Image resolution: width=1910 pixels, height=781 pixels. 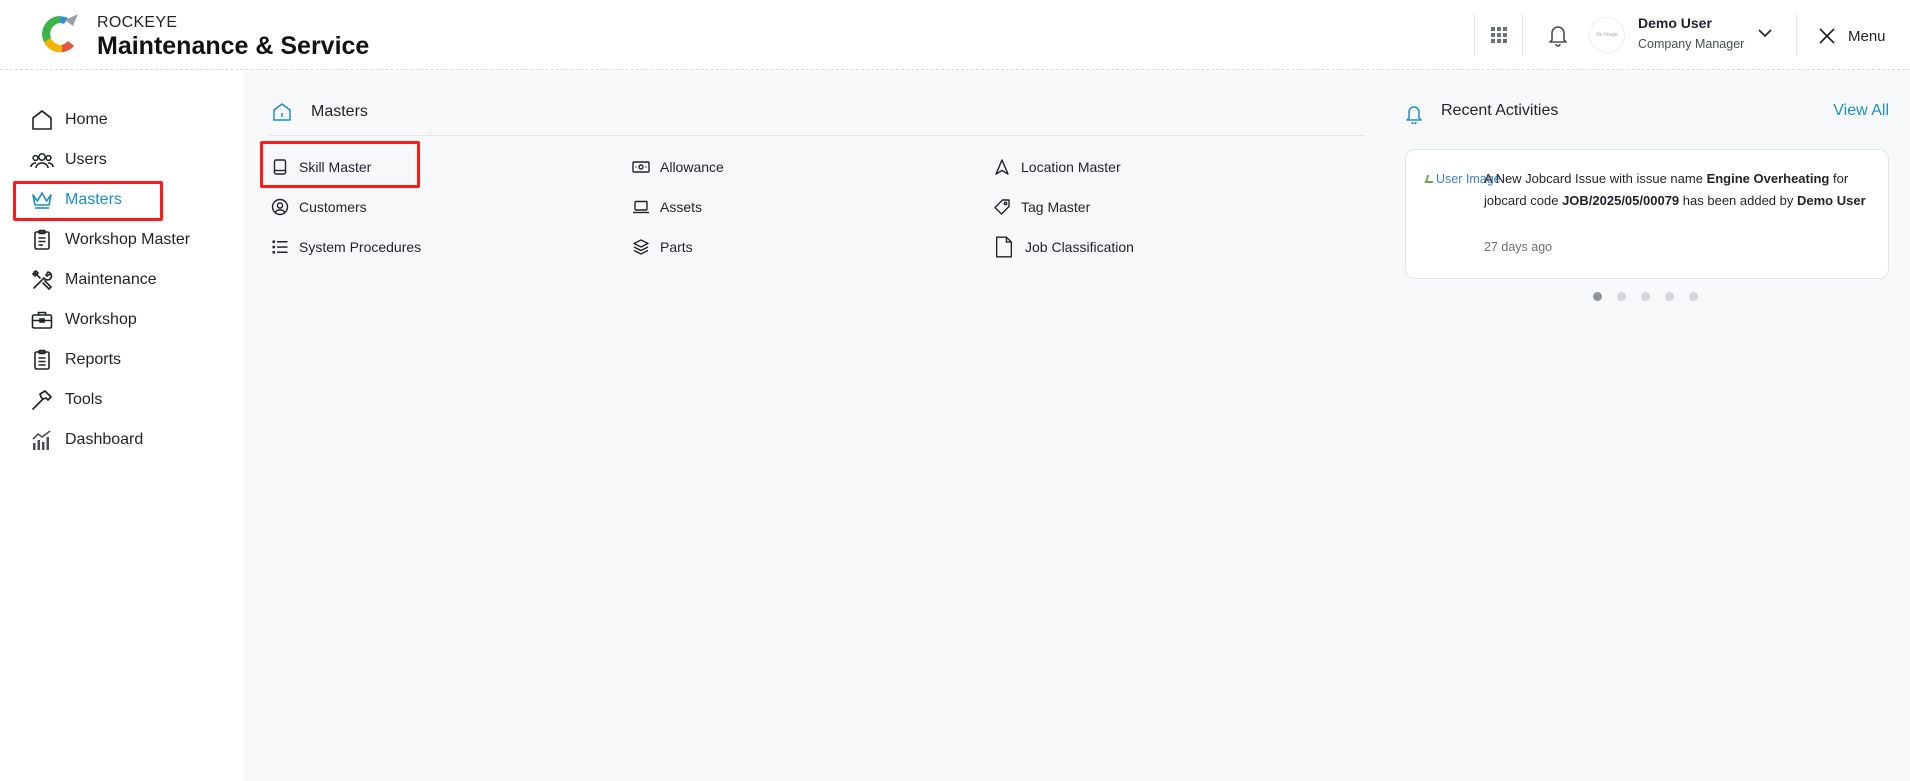 I want to click on master-item-allowance: Allowance, so click(x=678, y=167).